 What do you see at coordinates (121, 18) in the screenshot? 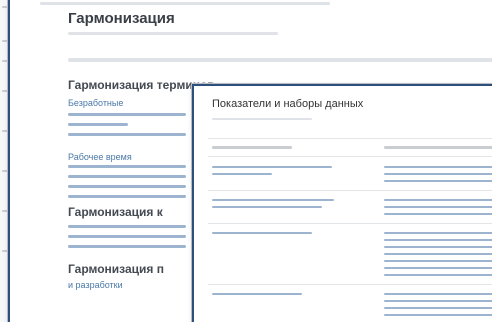
I see `page-title: Гармонизация` at bounding box center [121, 18].